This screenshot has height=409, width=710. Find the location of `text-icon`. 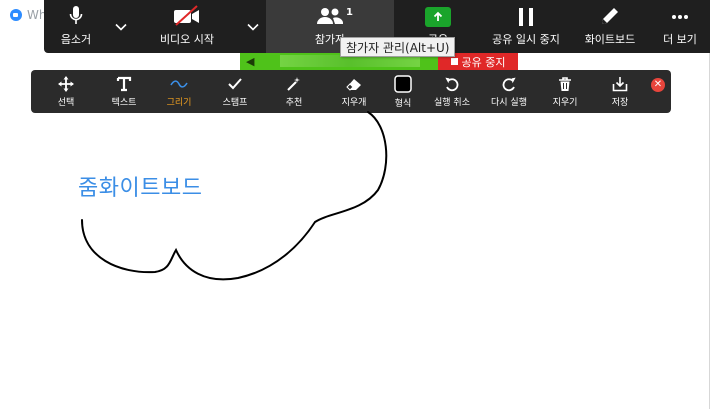

text-icon is located at coordinates (124, 83).